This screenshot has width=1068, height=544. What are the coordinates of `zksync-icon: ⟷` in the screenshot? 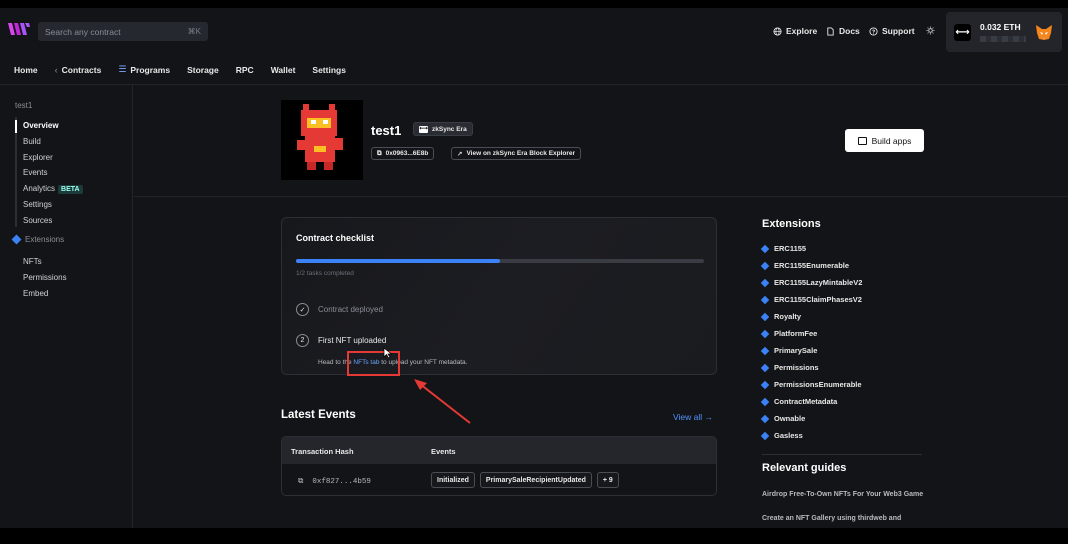 It's located at (423, 129).